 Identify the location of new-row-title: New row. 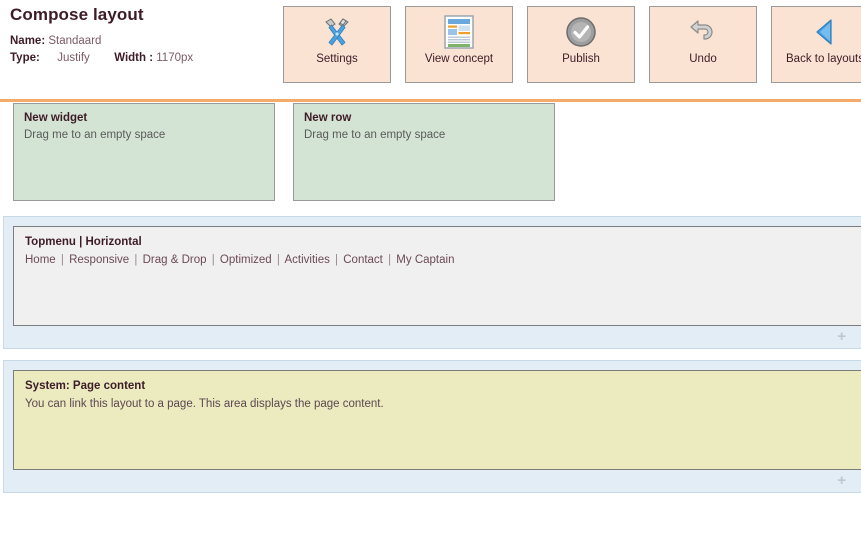
(328, 118).